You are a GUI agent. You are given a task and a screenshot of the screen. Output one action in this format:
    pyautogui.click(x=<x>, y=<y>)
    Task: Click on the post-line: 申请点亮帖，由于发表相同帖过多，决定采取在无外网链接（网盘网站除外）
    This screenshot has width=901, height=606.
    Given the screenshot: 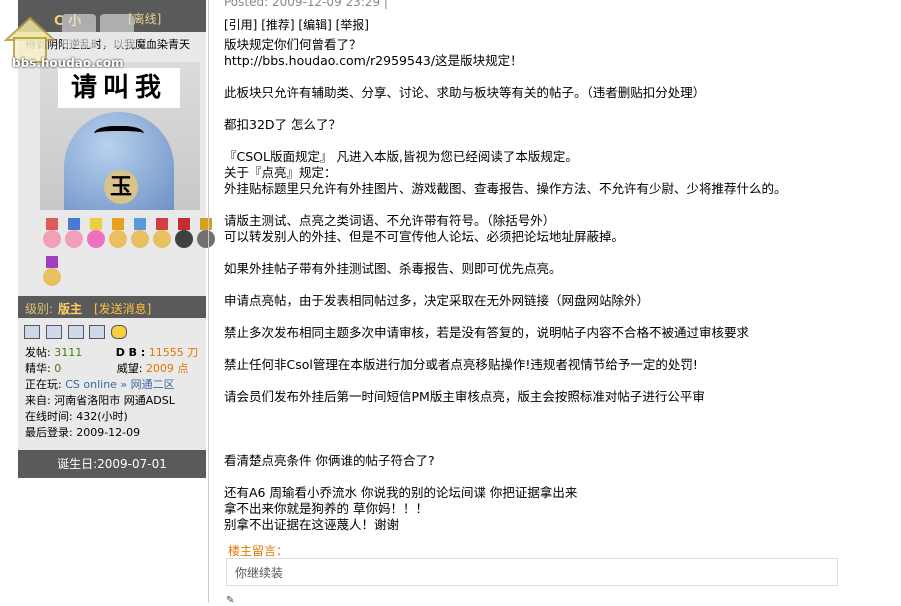 What is the action you would take?
    pyautogui.click(x=437, y=300)
    